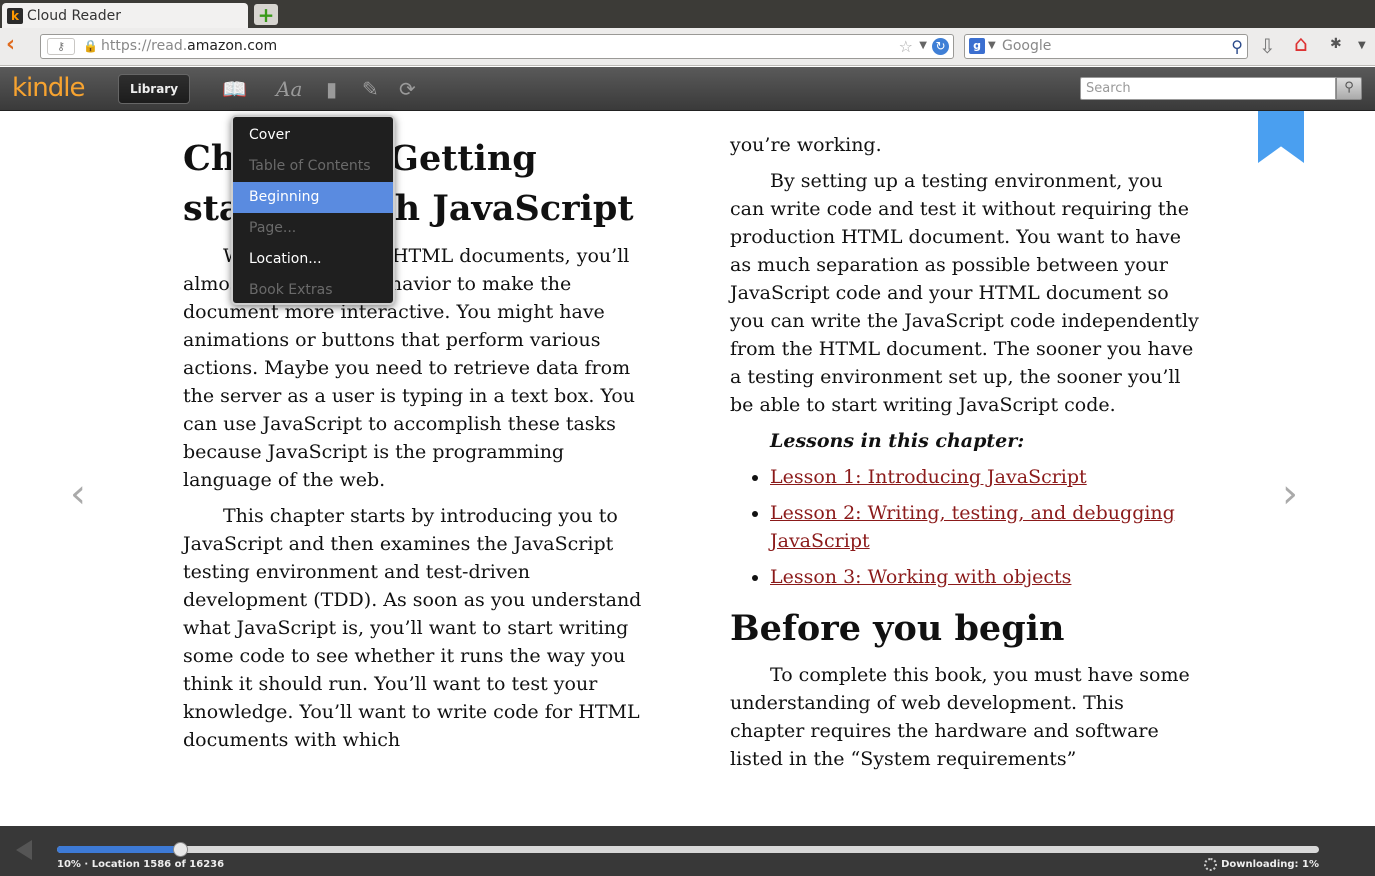 Image resolution: width=1375 pixels, height=876 pixels. I want to click on goto-menu-item: Book Extras, so click(313, 290).